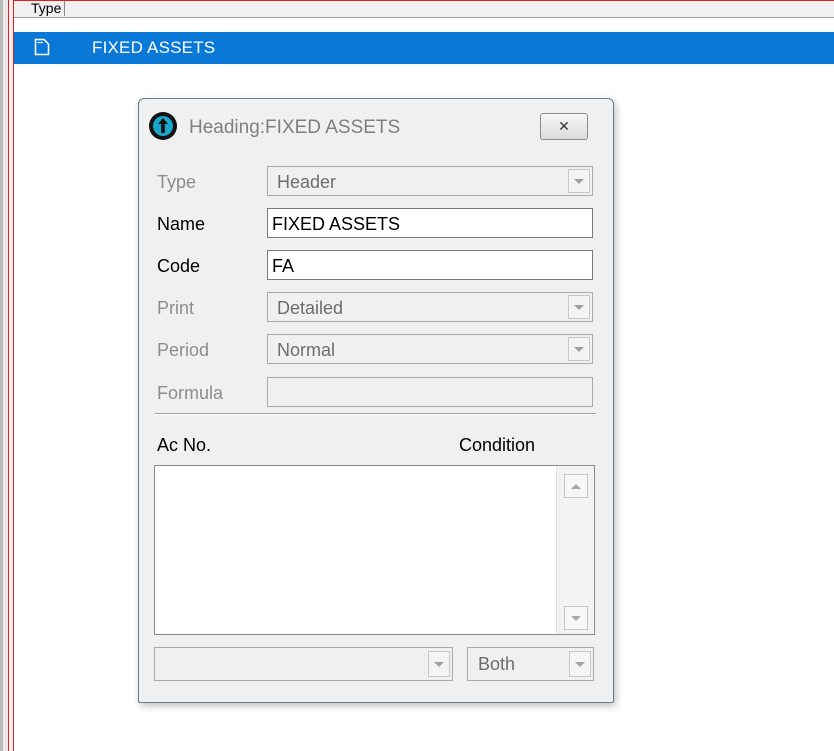  What do you see at coordinates (310, 308) in the screenshot?
I see `print-value: Detailed` at bounding box center [310, 308].